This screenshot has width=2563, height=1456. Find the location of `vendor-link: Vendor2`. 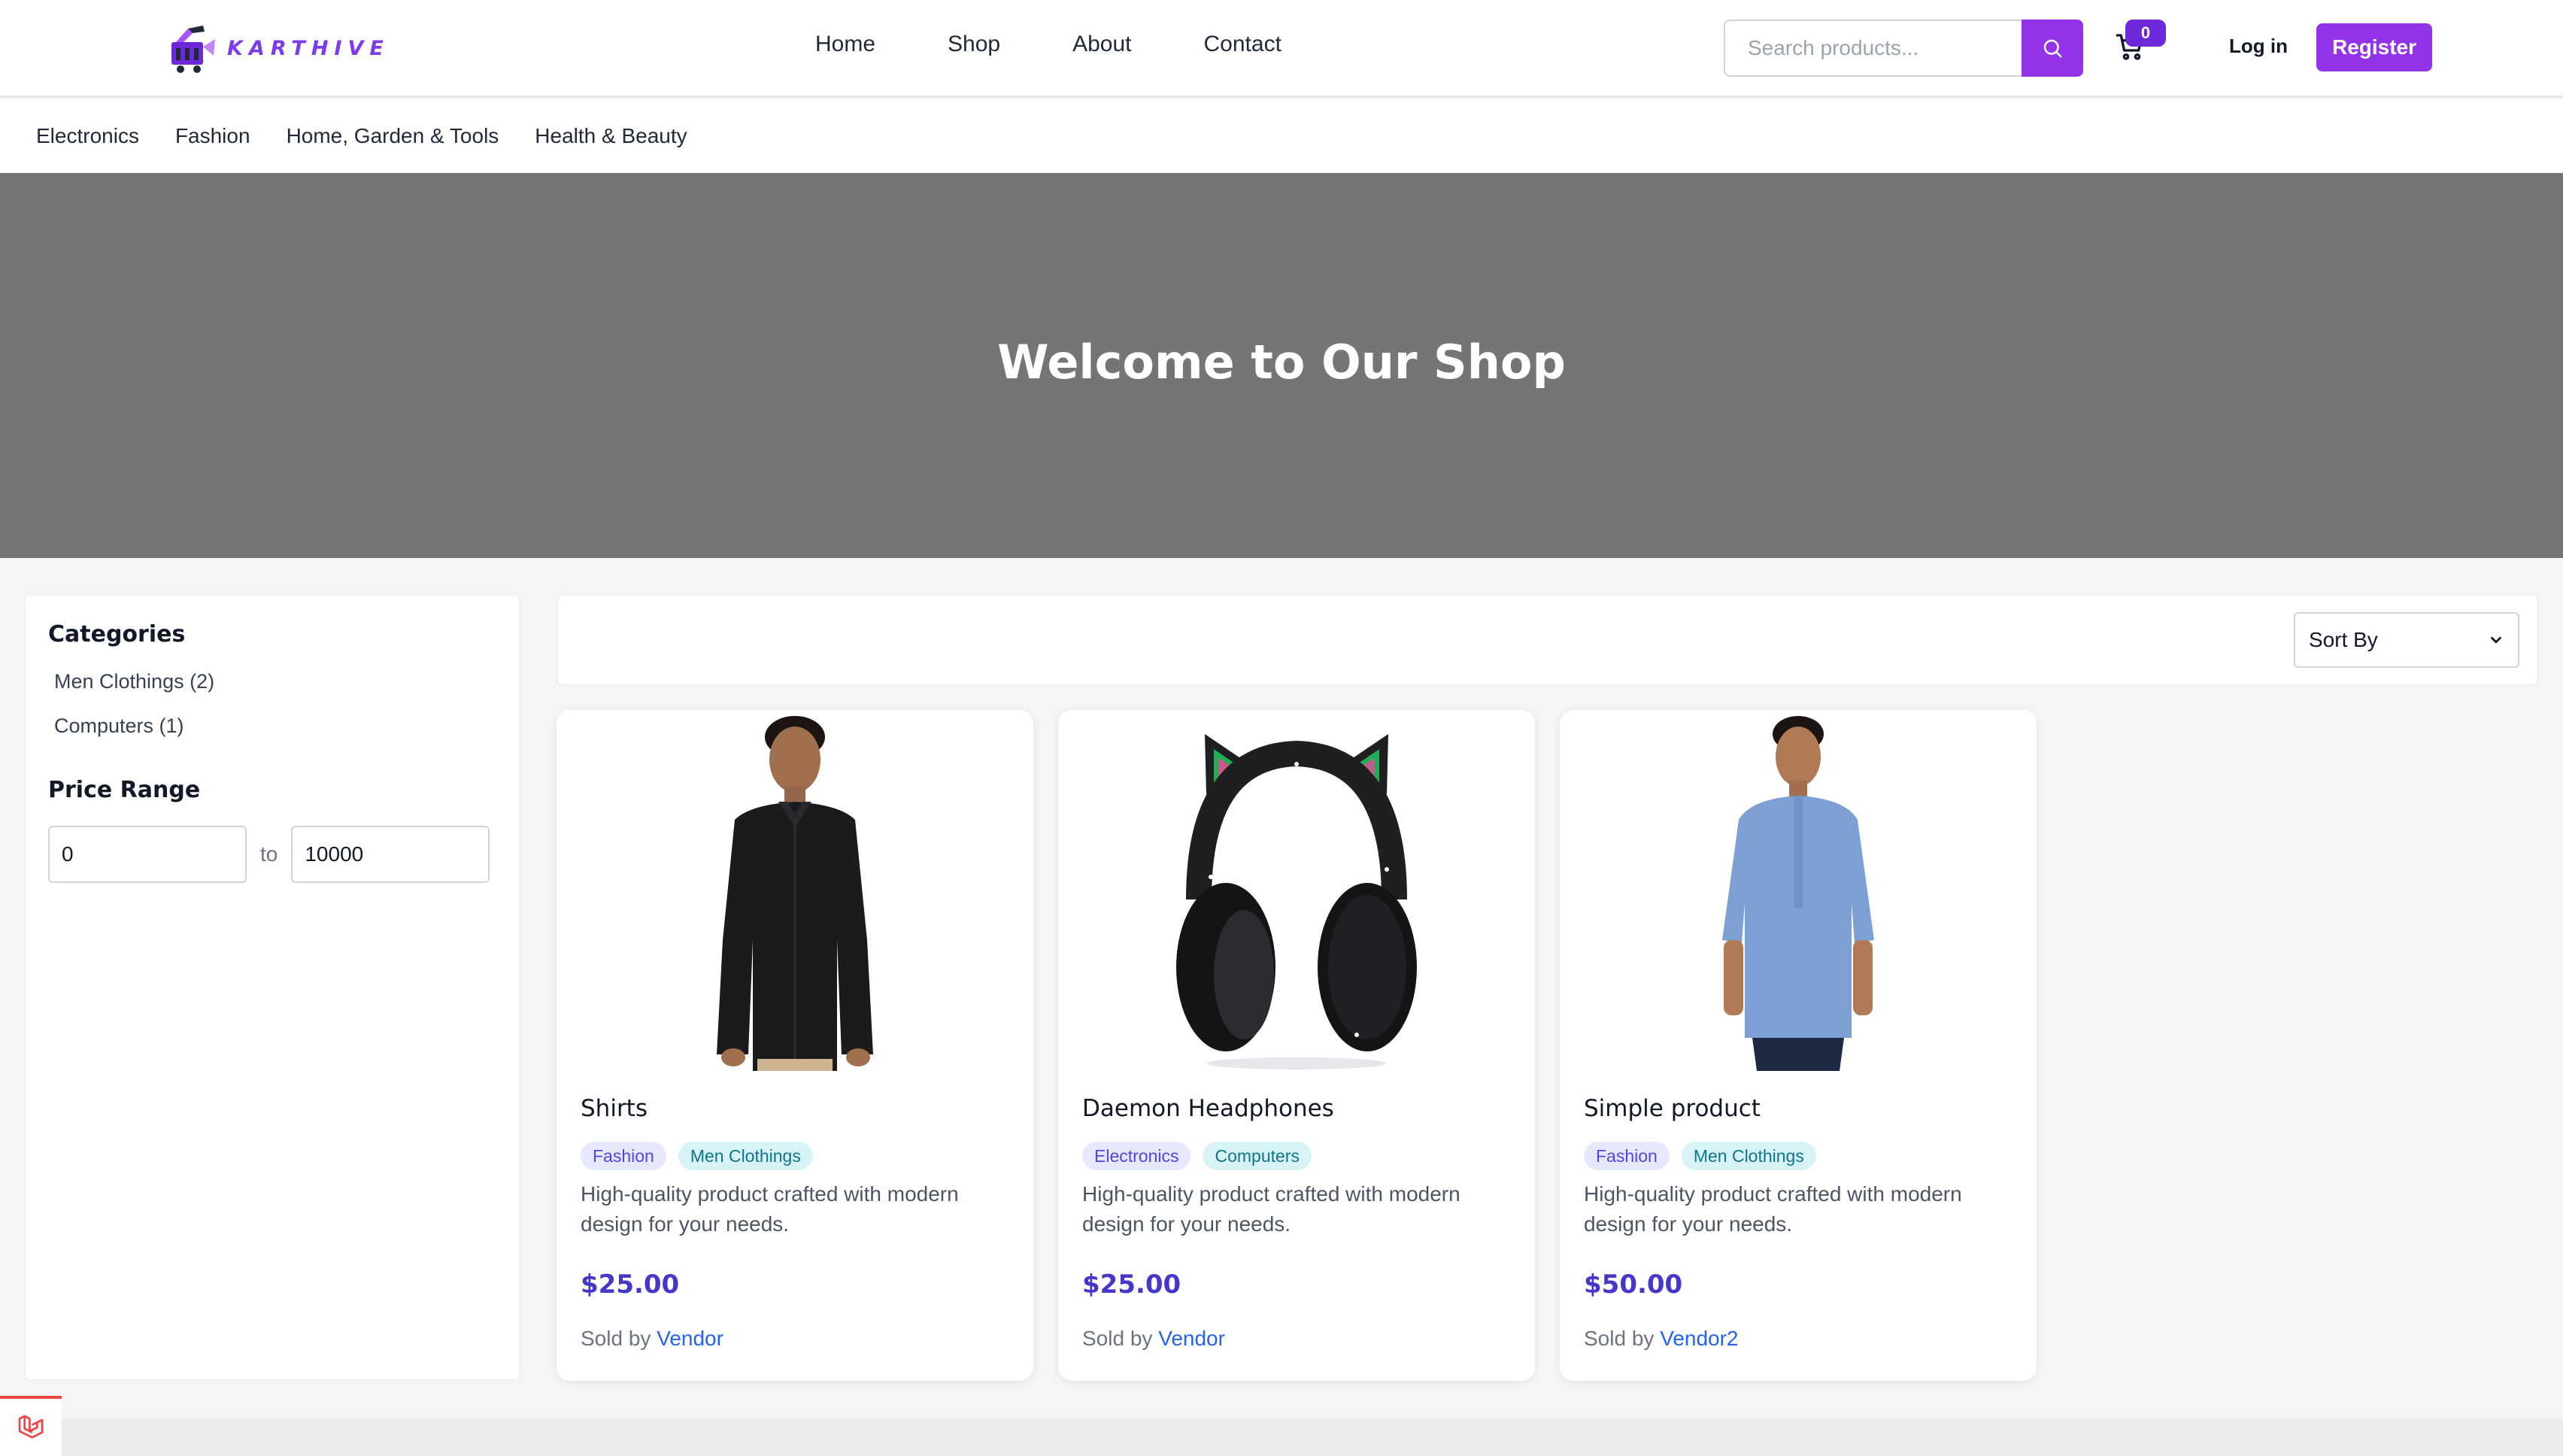

vendor-link: Vendor2 is located at coordinates (1699, 1338).